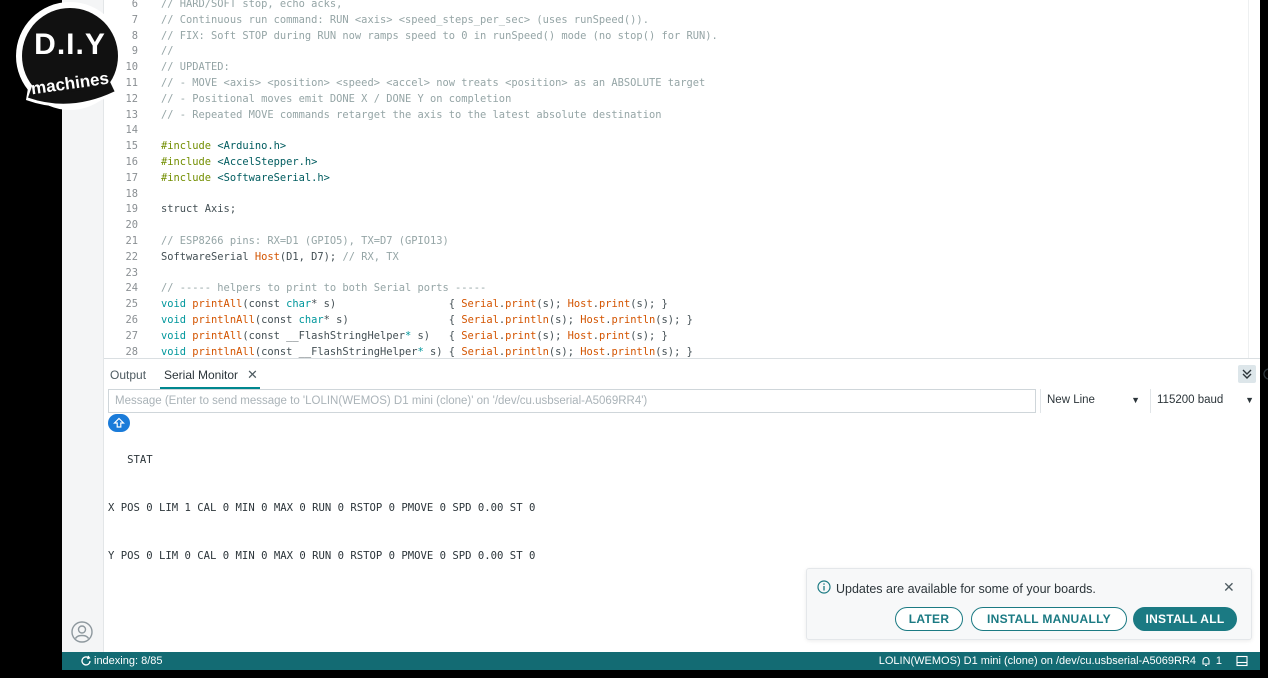 The height and width of the screenshot is (678, 1268). Describe the element at coordinates (131, 146) in the screenshot. I see `line-number: 15` at that location.